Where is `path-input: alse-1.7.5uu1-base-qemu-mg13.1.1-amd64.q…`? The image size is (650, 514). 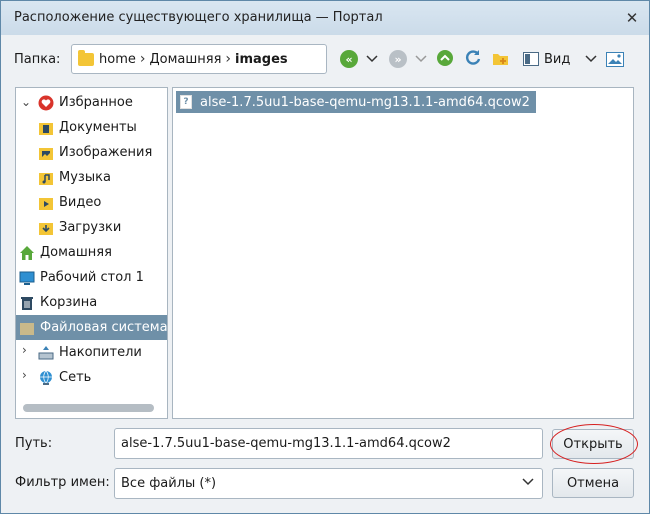
path-input: alse-1.7.5uu1-base-qemu-mg13.1.1-amd64.q… is located at coordinates (328, 443).